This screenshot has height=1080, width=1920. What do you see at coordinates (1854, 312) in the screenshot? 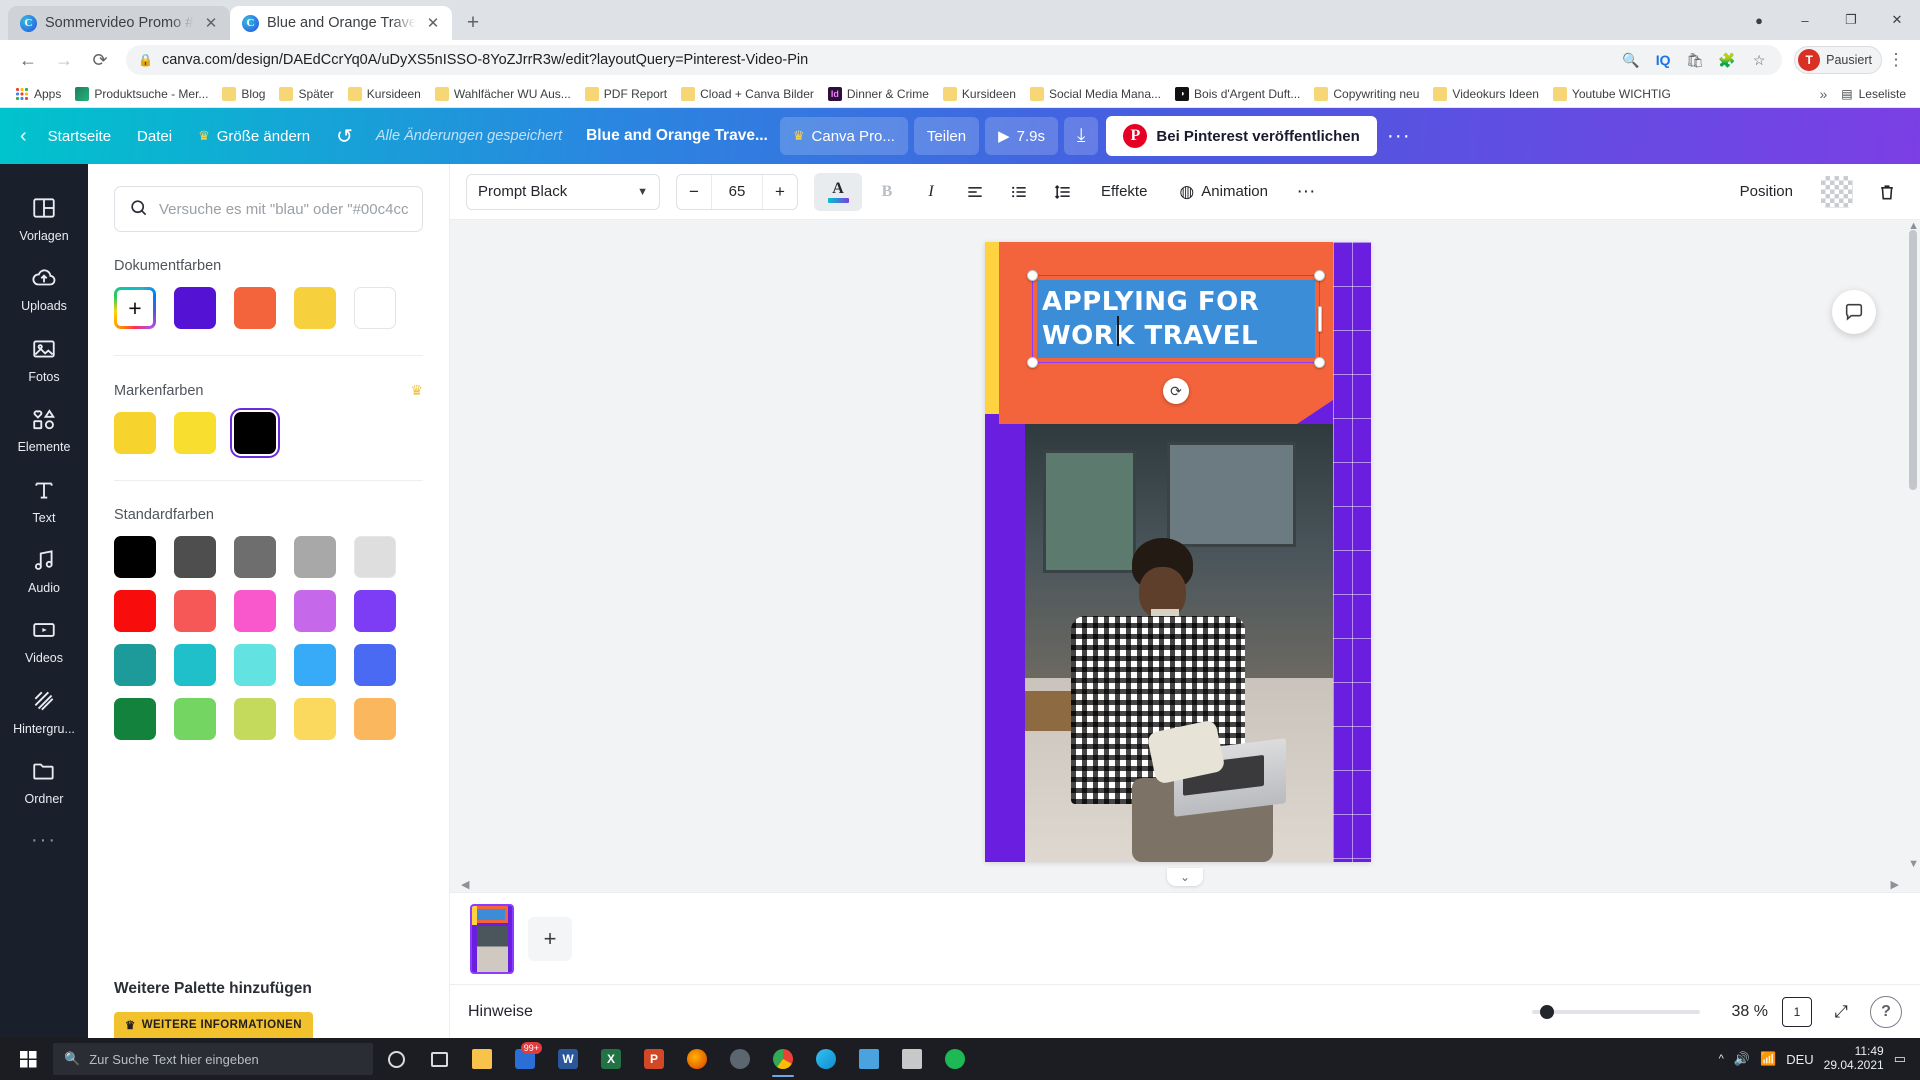
I see `comment-button` at bounding box center [1854, 312].